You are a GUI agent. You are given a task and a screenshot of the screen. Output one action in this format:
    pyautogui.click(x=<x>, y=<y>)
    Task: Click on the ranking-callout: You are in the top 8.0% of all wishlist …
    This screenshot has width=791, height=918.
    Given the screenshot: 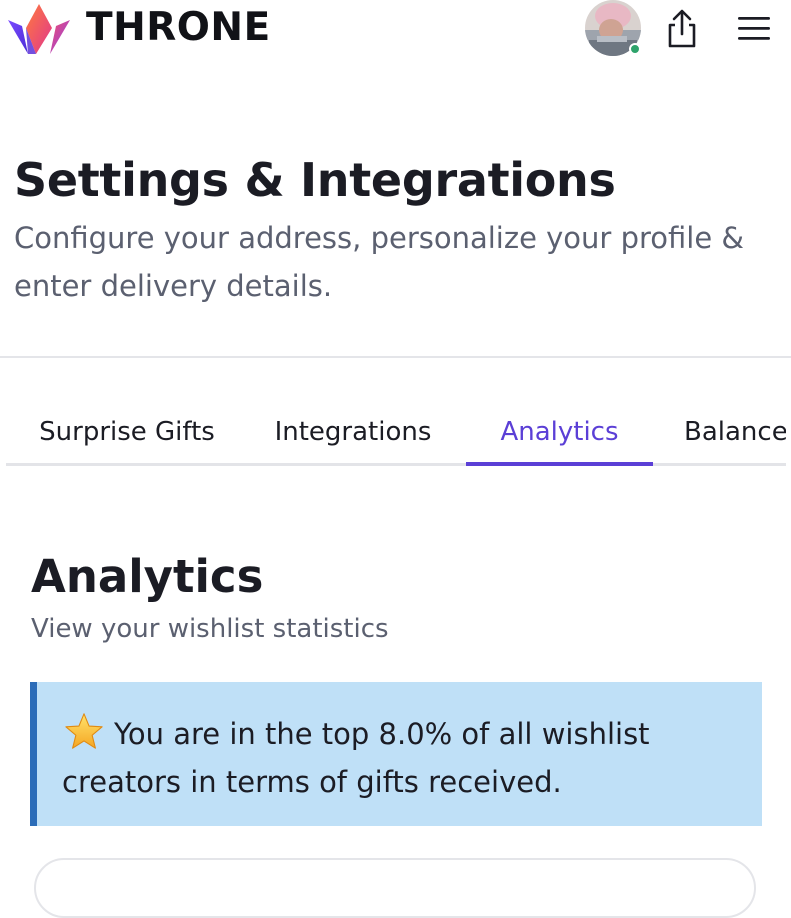 What is the action you would take?
    pyautogui.click(x=396, y=754)
    